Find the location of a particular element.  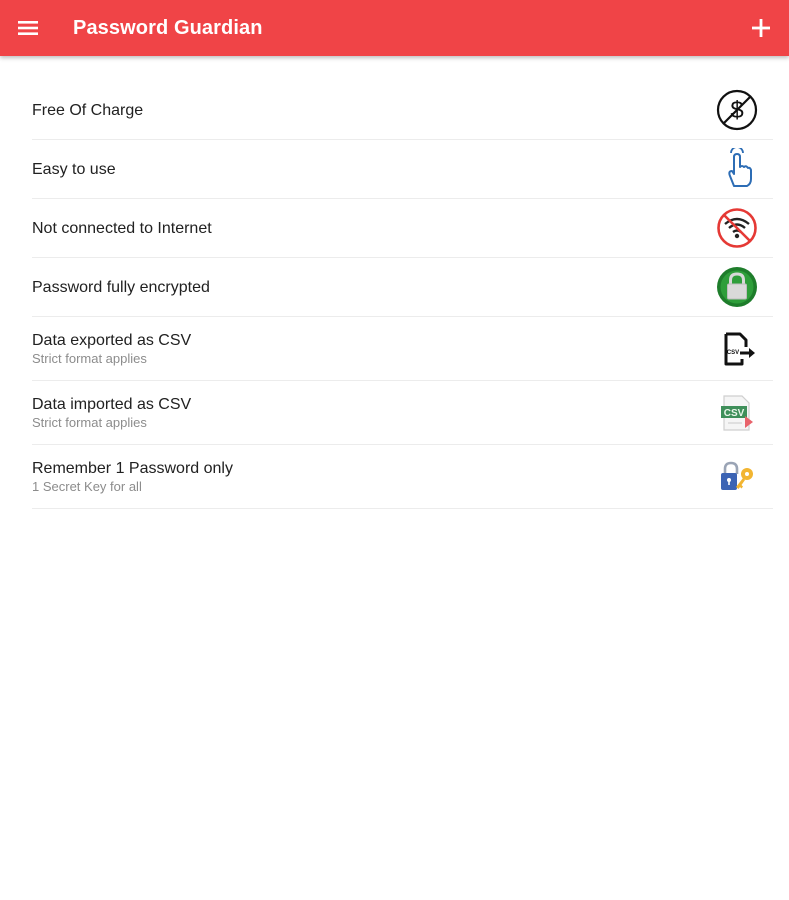

no-wifi-icon is located at coordinates (737, 228).